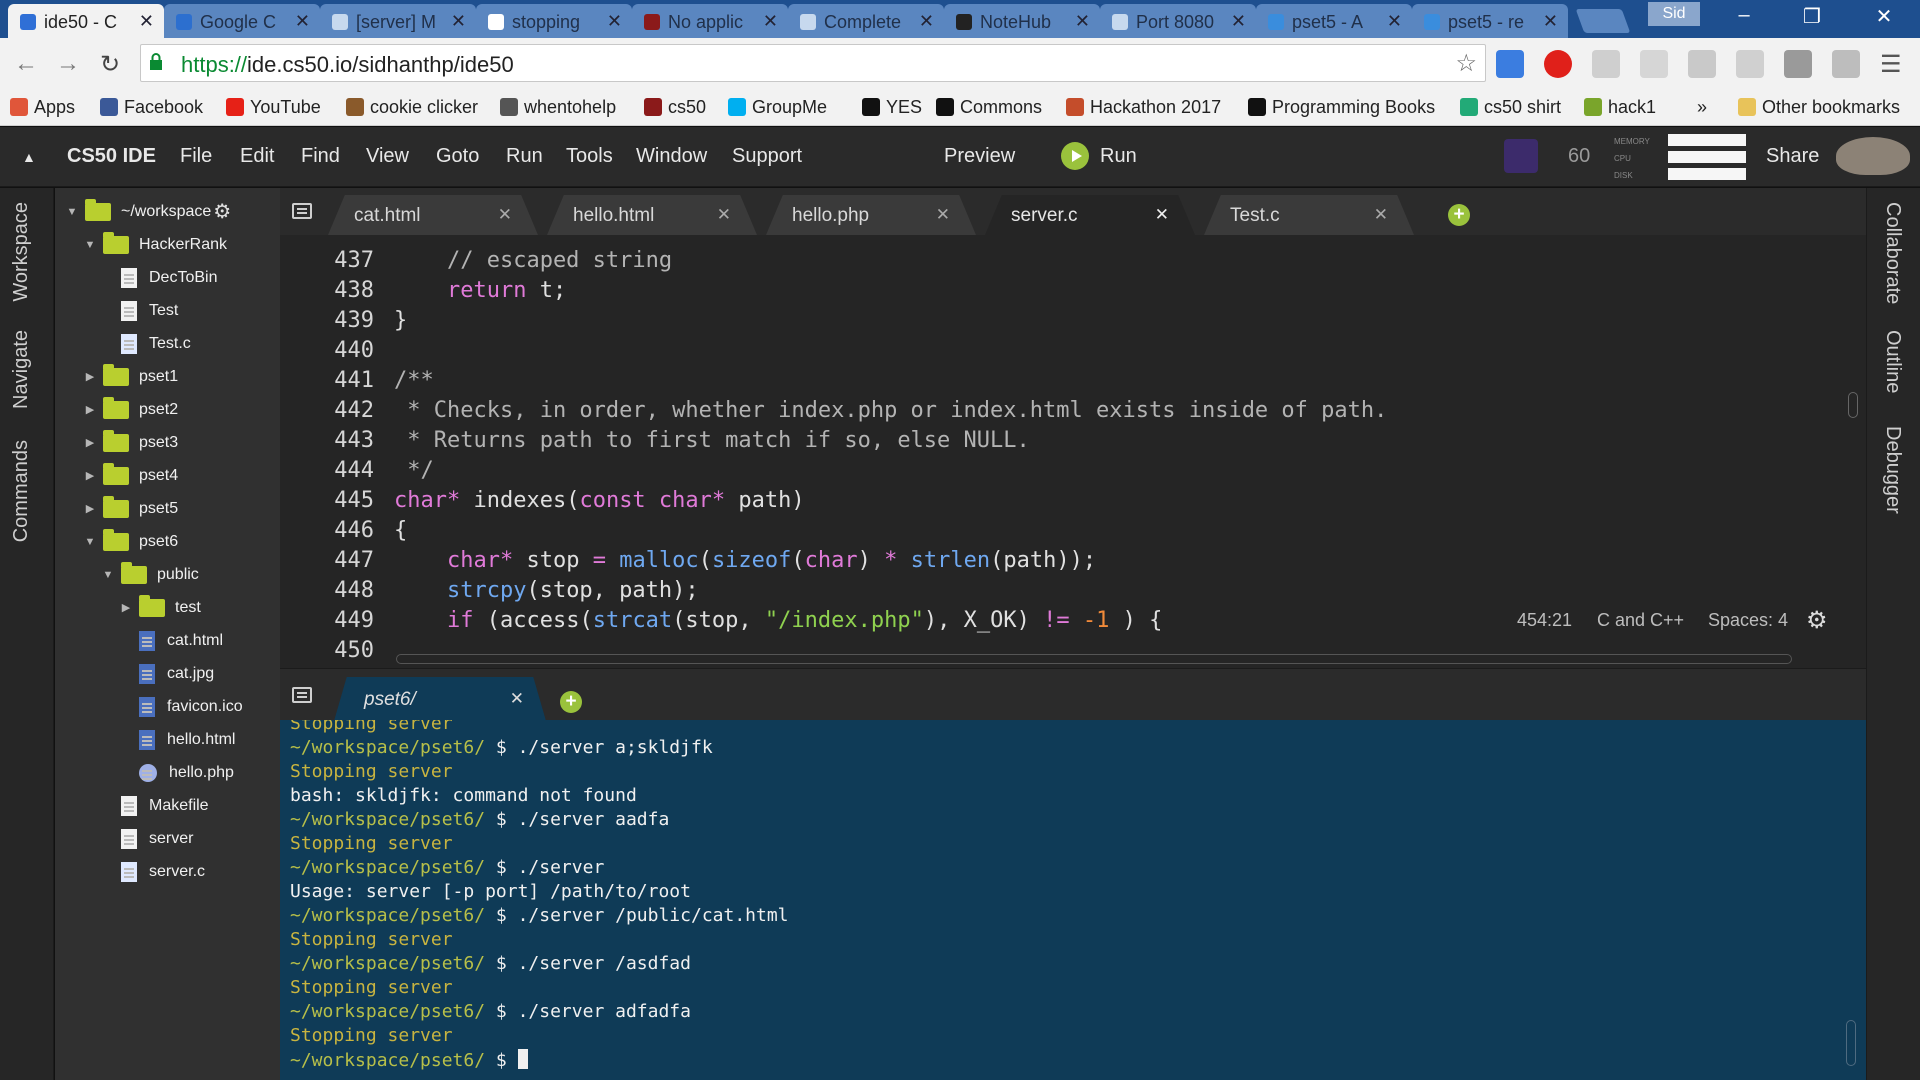  Describe the element at coordinates (1178, 21) in the screenshot. I see `browser-tab: Port 8080 ✕` at that location.